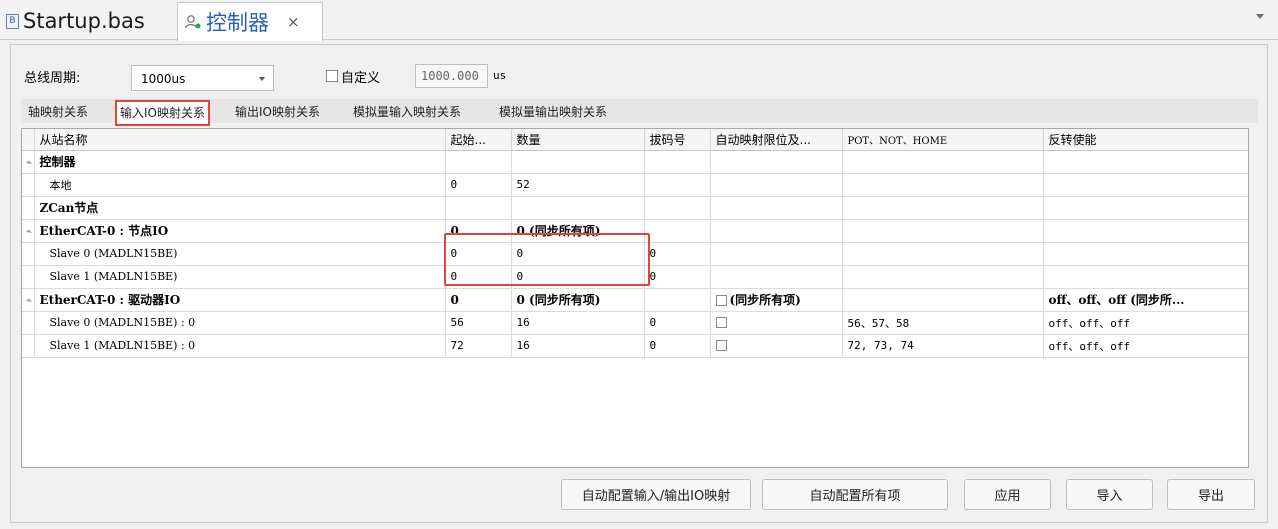 The width and height of the screenshot is (1278, 529). Describe the element at coordinates (240, 185) in the screenshot. I see `slave-name-cell: 本地` at that location.